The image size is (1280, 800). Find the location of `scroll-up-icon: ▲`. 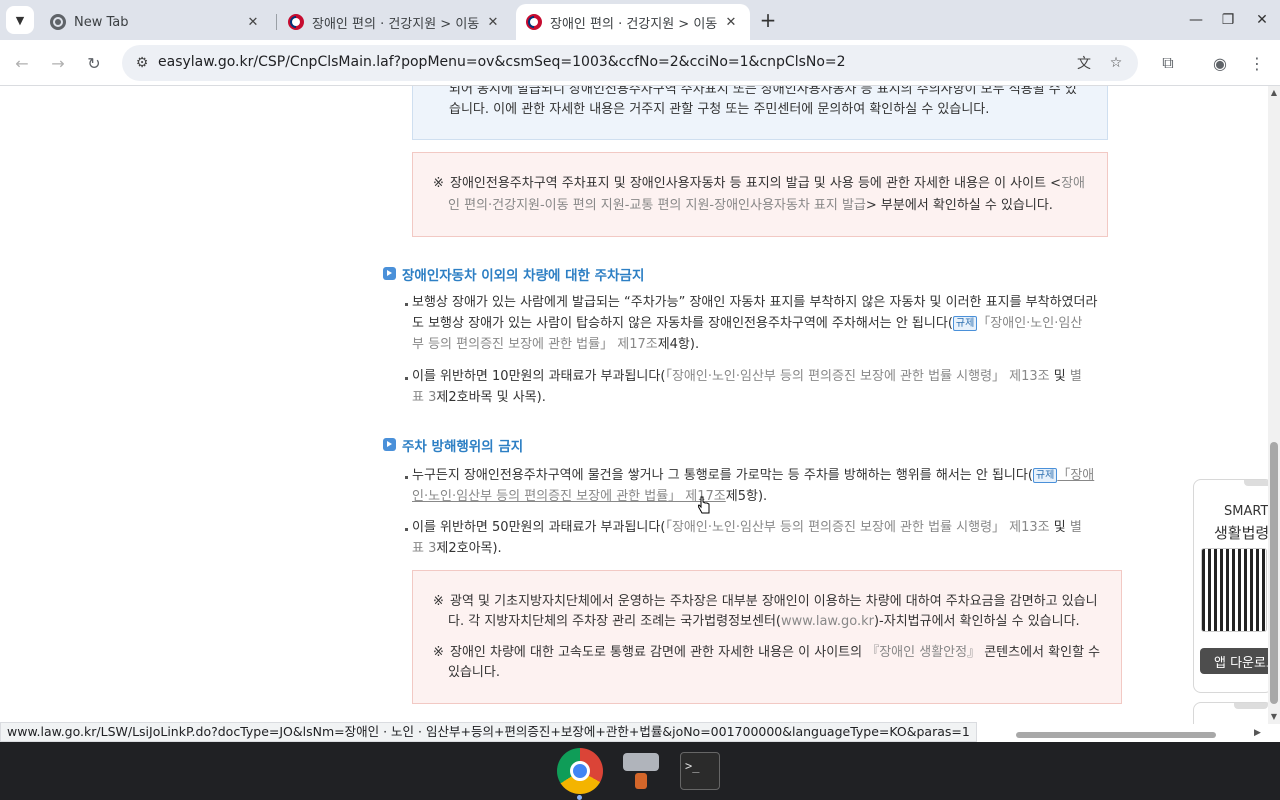

scroll-up-icon: ▲ is located at coordinates (1274, 92).